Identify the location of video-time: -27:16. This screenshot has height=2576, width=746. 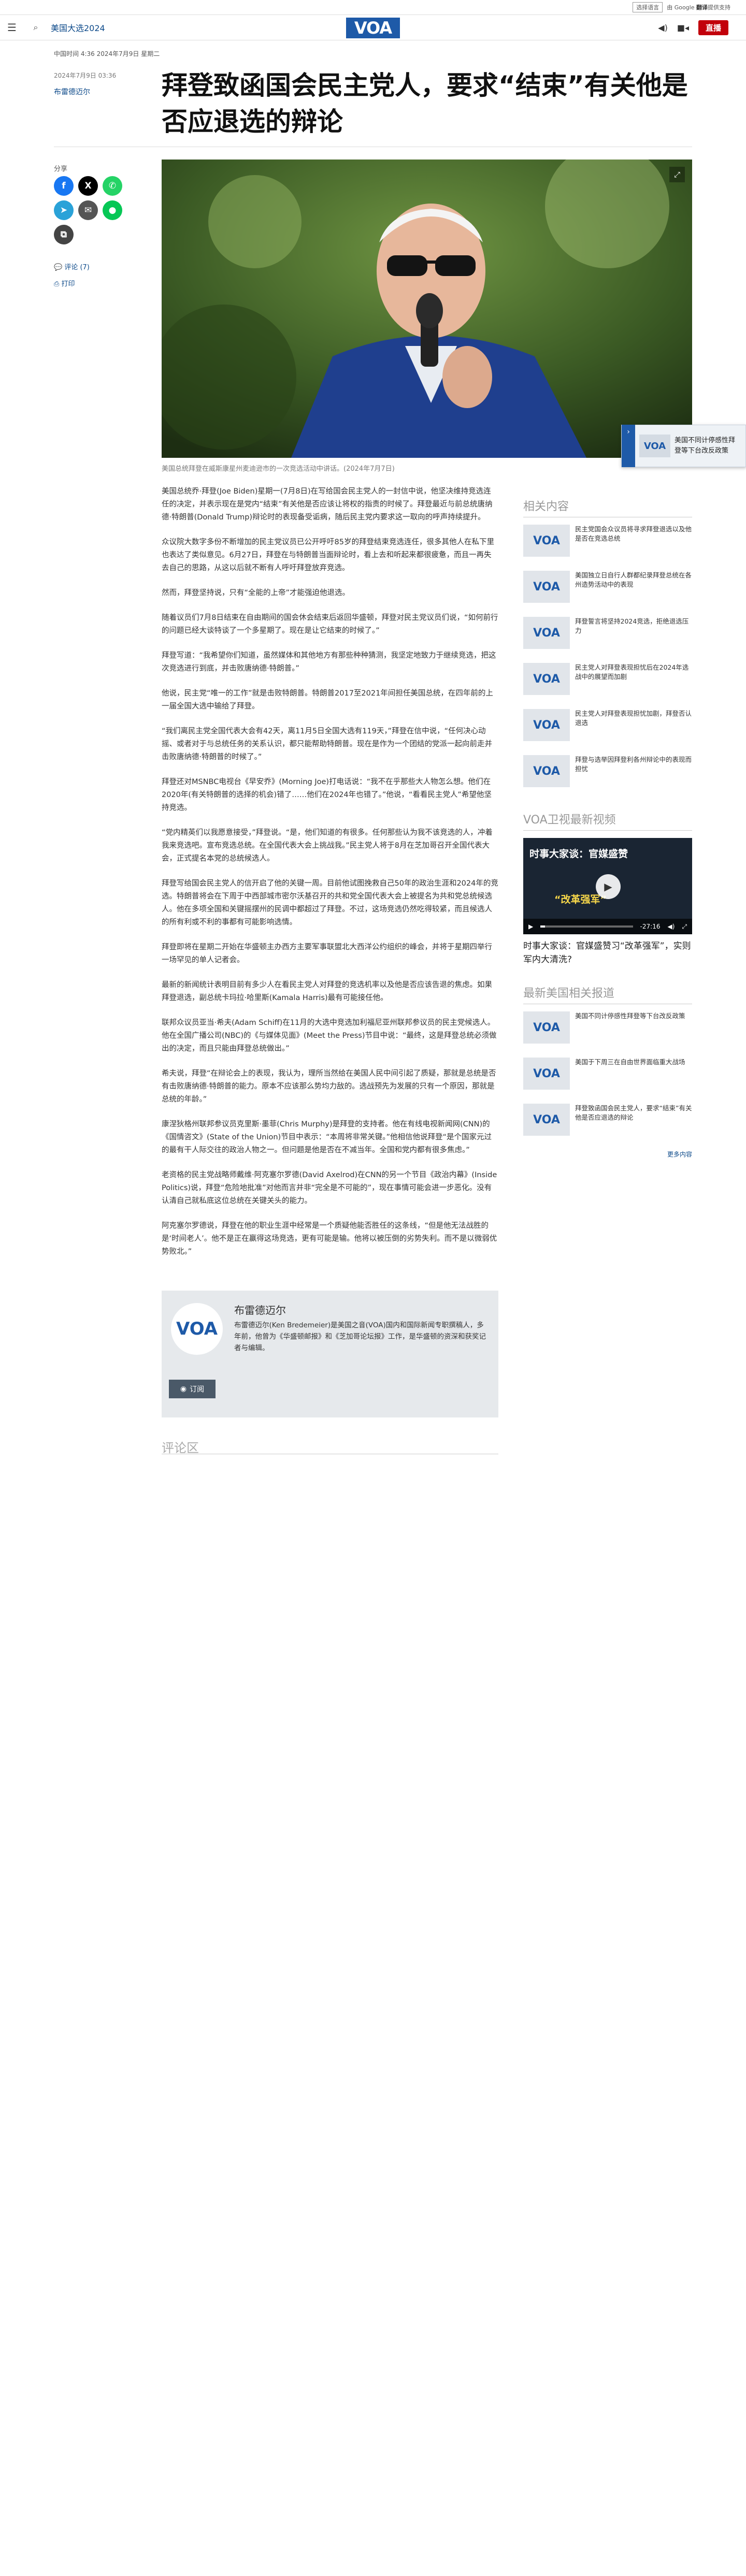
(650, 926).